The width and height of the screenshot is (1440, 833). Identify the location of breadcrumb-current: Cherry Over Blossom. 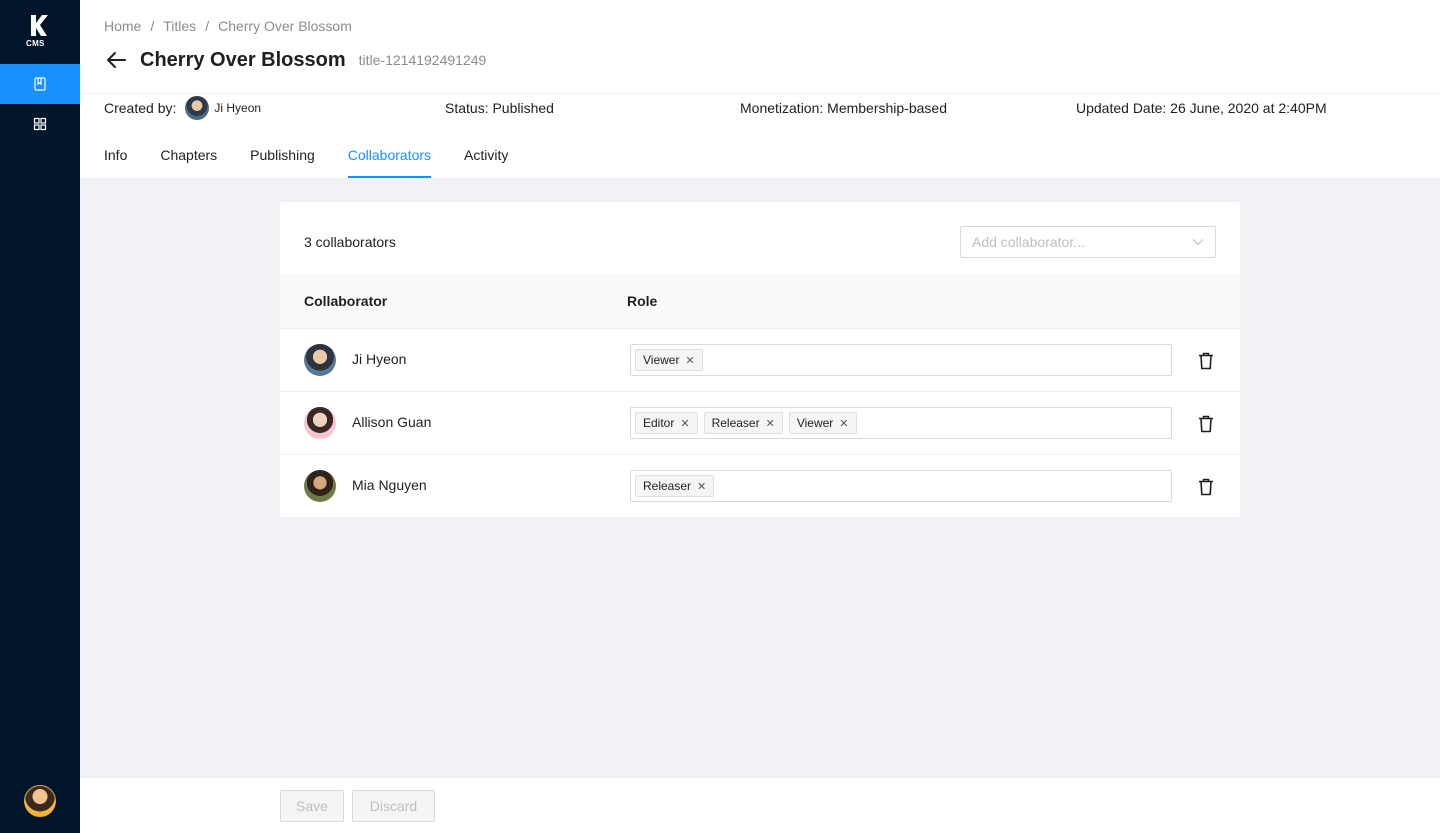
(285, 26).